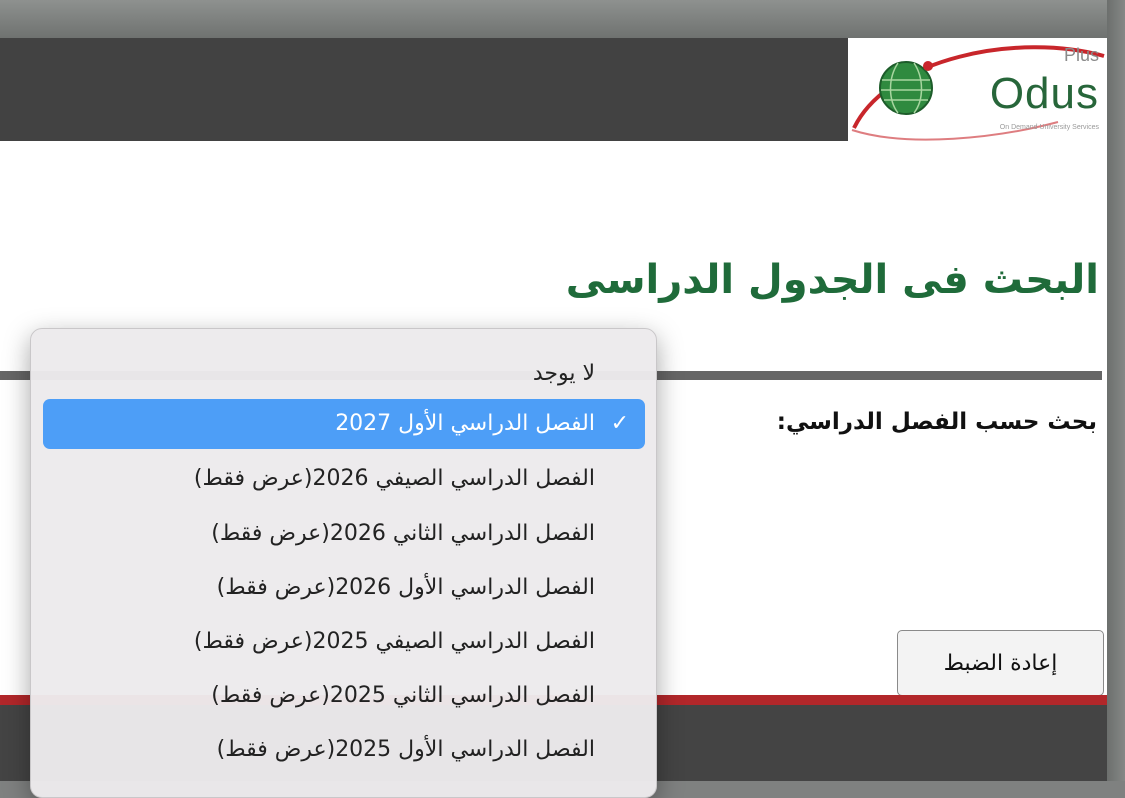 Image resolution: width=1125 pixels, height=798 pixels. What do you see at coordinates (394, 478) in the screenshot?
I see `option-label: الفصل الدراسي الصيفي 2026(عرض فقط)` at bounding box center [394, 478].